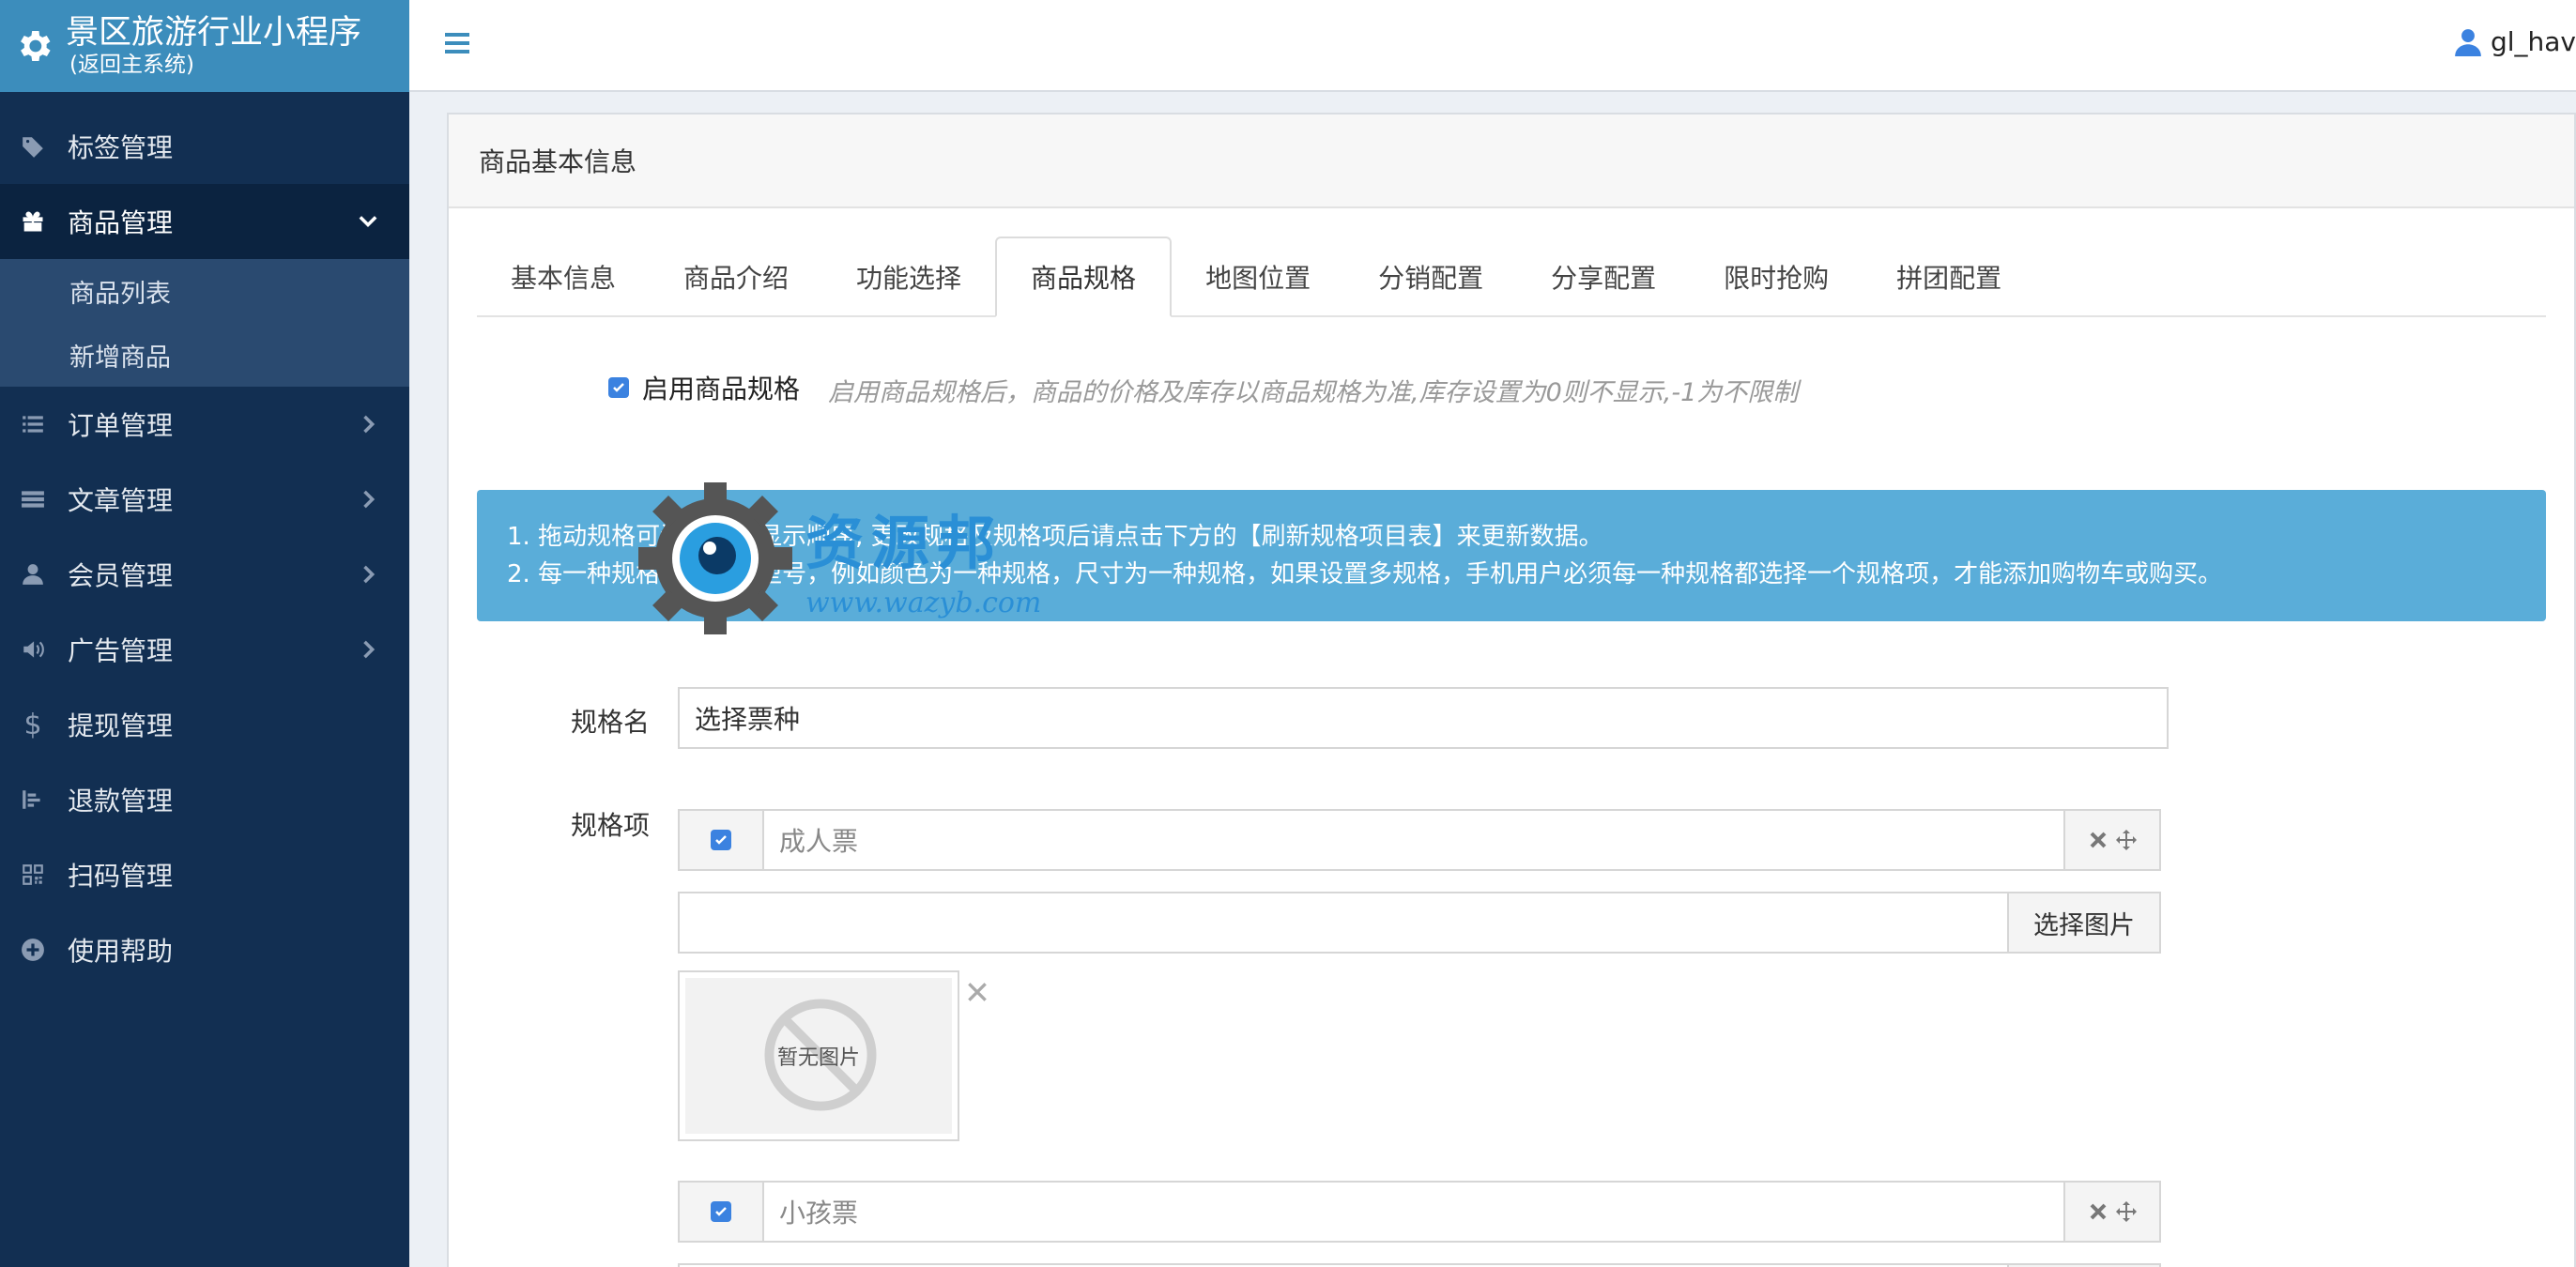  What do you see at coordinates (33, 800) in the screenshot?
I see `refund-icon` at bounding box center [33, 800].